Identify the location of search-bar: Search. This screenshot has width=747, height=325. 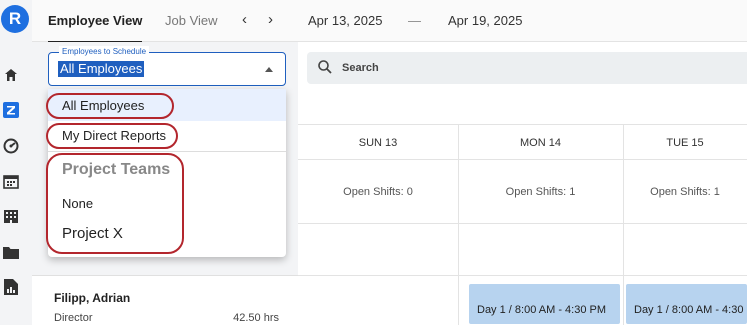
(527, 68).